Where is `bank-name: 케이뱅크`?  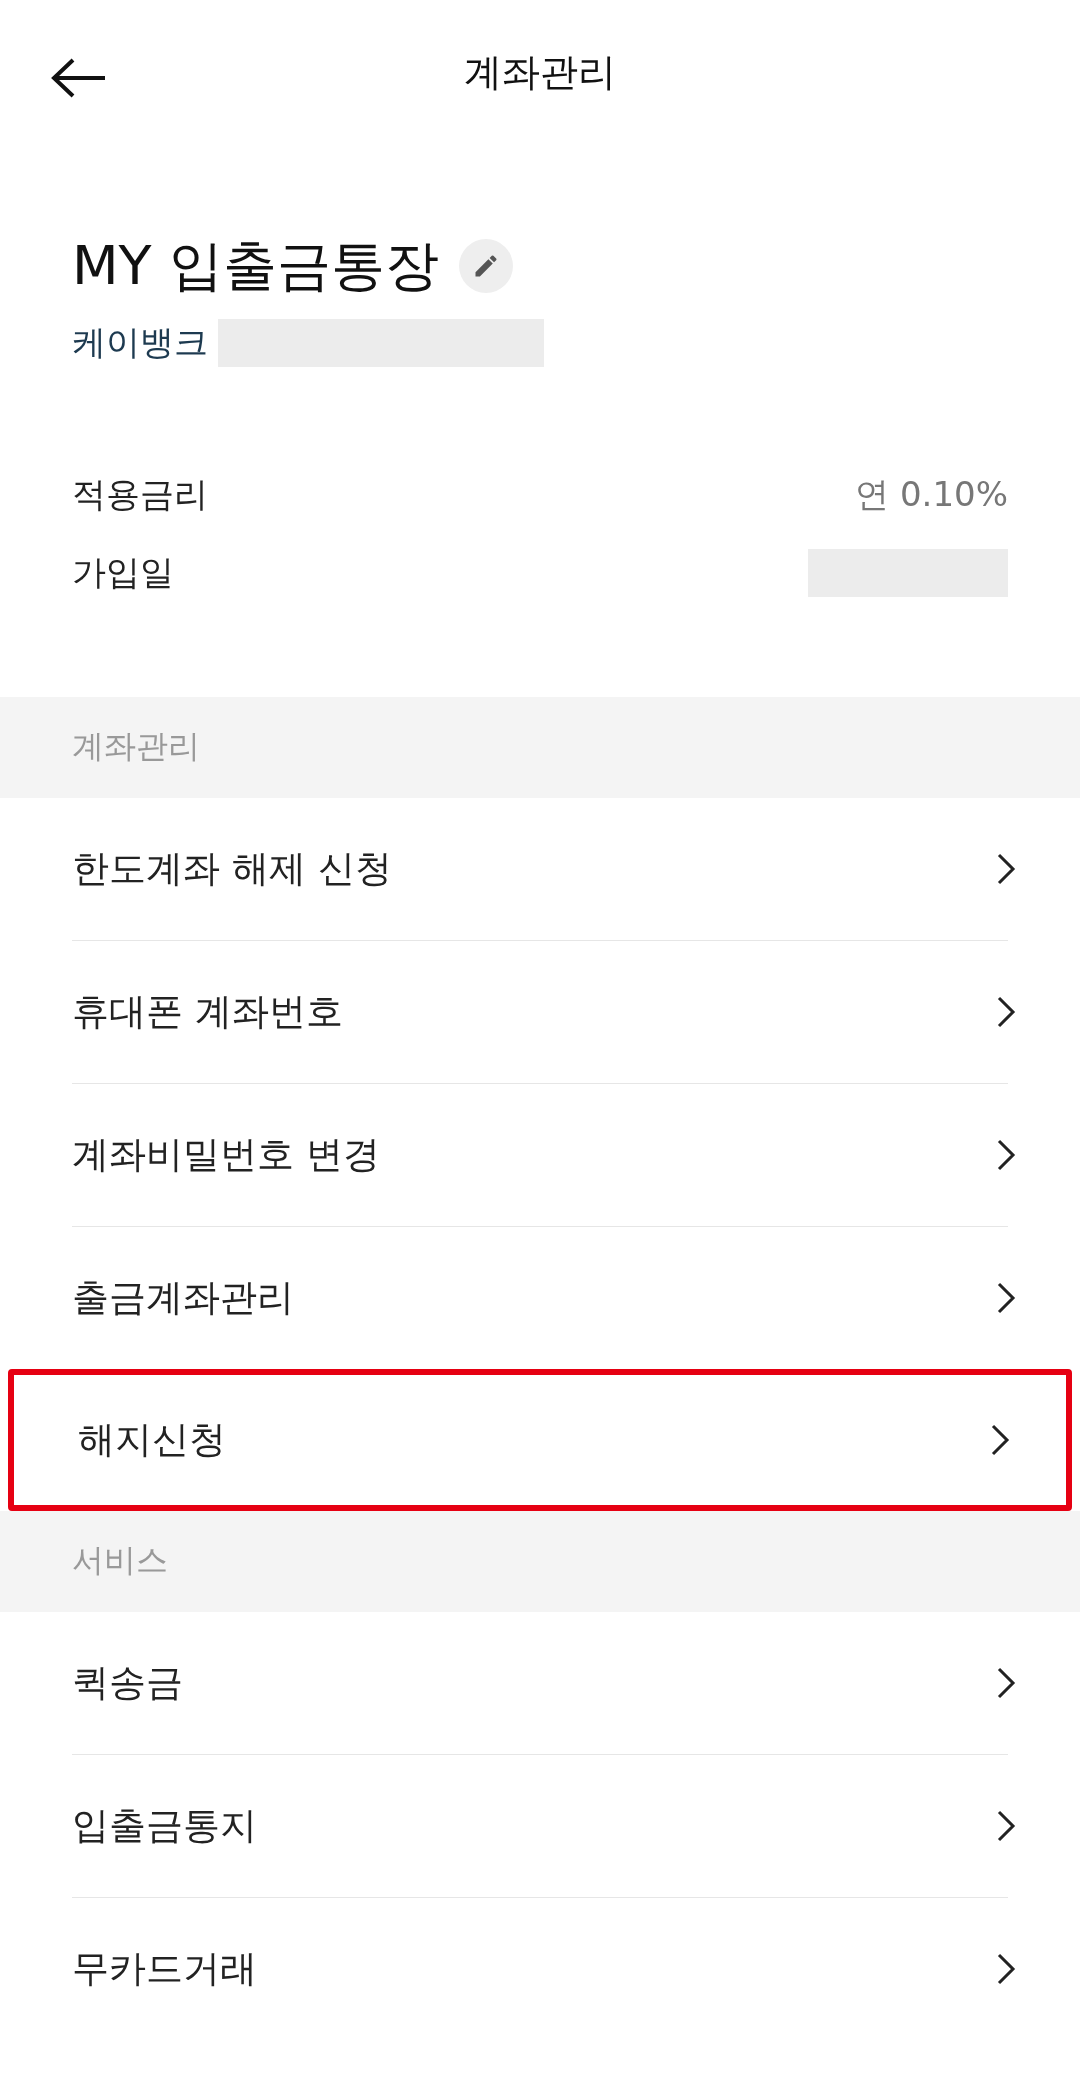 bank-name: 케이뱅크 is located at coordinates (140, 342).